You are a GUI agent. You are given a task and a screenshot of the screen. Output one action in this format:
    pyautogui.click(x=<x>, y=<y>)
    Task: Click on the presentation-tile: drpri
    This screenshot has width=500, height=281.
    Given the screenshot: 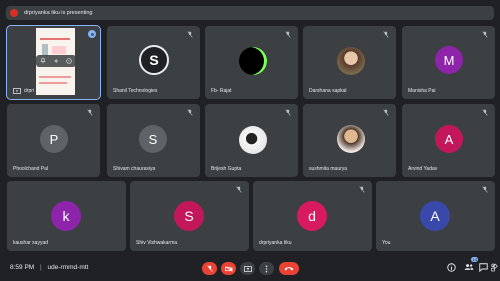 What is the action you would take?
    pyautogui.click(x=53, y=62)
    